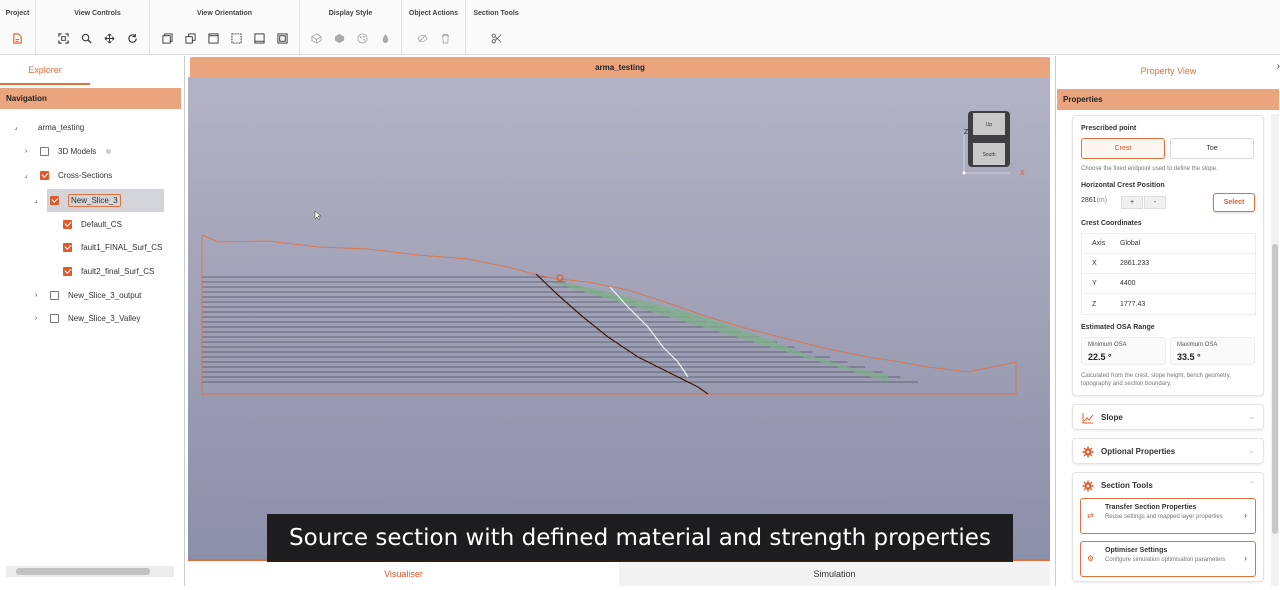 Image resolution: width=1280 pixels, height=590 pixels. I want to click on property-view-title: Property View, so click(1168, 70).